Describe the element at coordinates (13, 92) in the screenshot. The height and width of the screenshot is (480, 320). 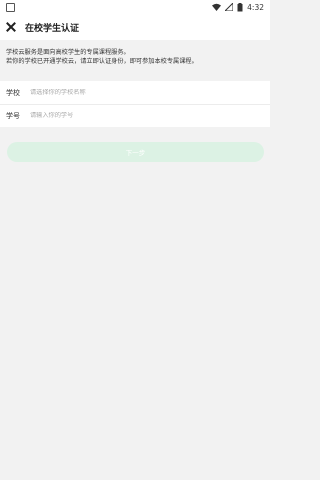
I see `school-label: 学校` at that location.